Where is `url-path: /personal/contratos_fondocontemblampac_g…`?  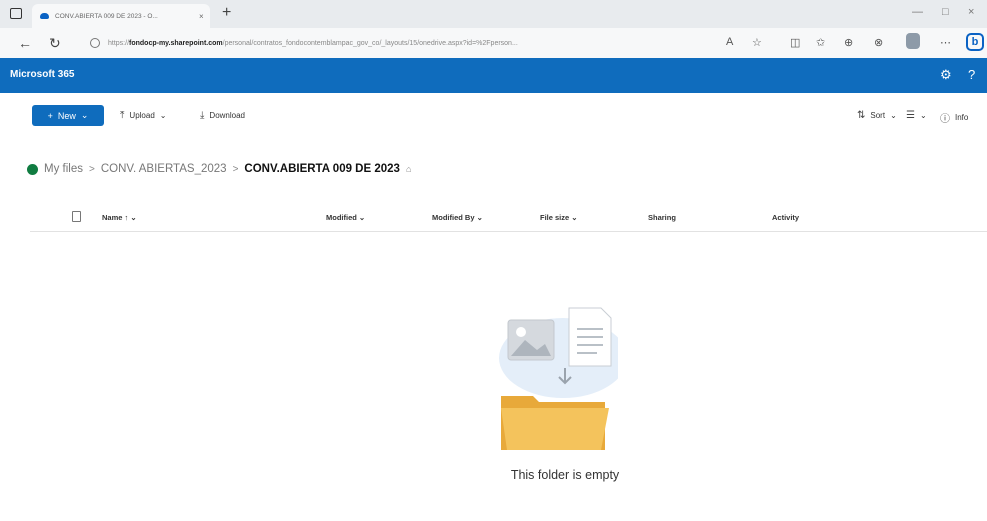
url-path: /personal/contratos_fondocontemblampac_g… is located at coordinates (370, 43).